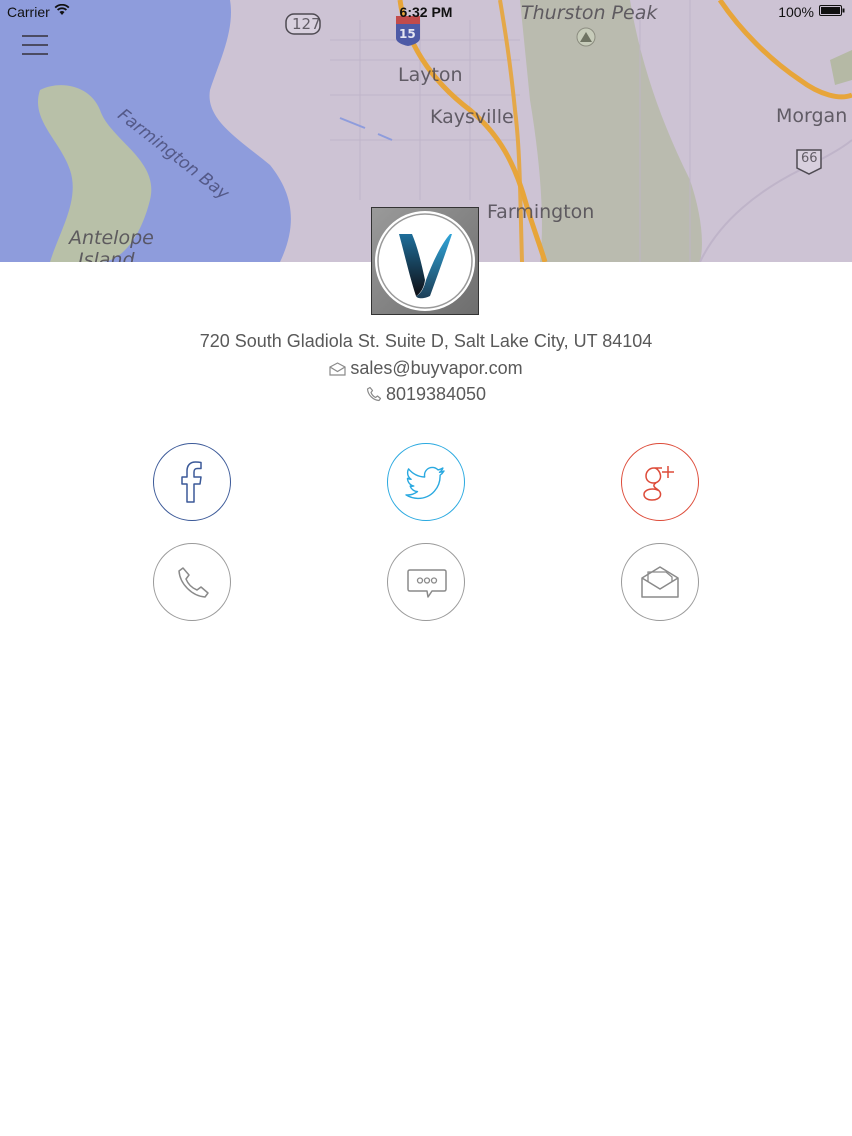 This screenshot has width=852, height=1136. I want to click on envelope-small-icon, so click(337, 369).